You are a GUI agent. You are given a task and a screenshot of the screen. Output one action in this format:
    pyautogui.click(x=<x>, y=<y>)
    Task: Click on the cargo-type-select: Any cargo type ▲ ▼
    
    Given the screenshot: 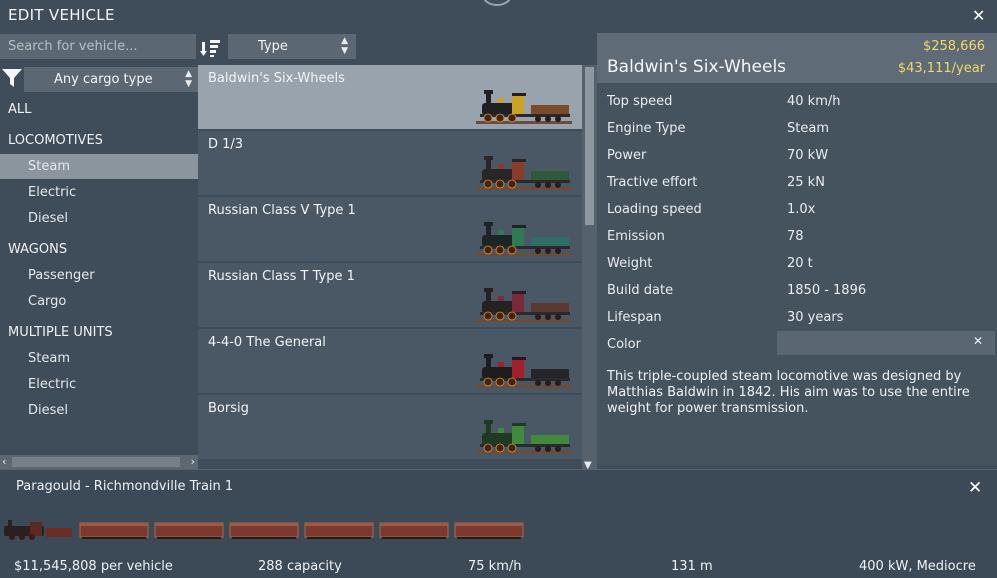 What is the action you would take?
    pyautogui.click(x=112, y=79)
    